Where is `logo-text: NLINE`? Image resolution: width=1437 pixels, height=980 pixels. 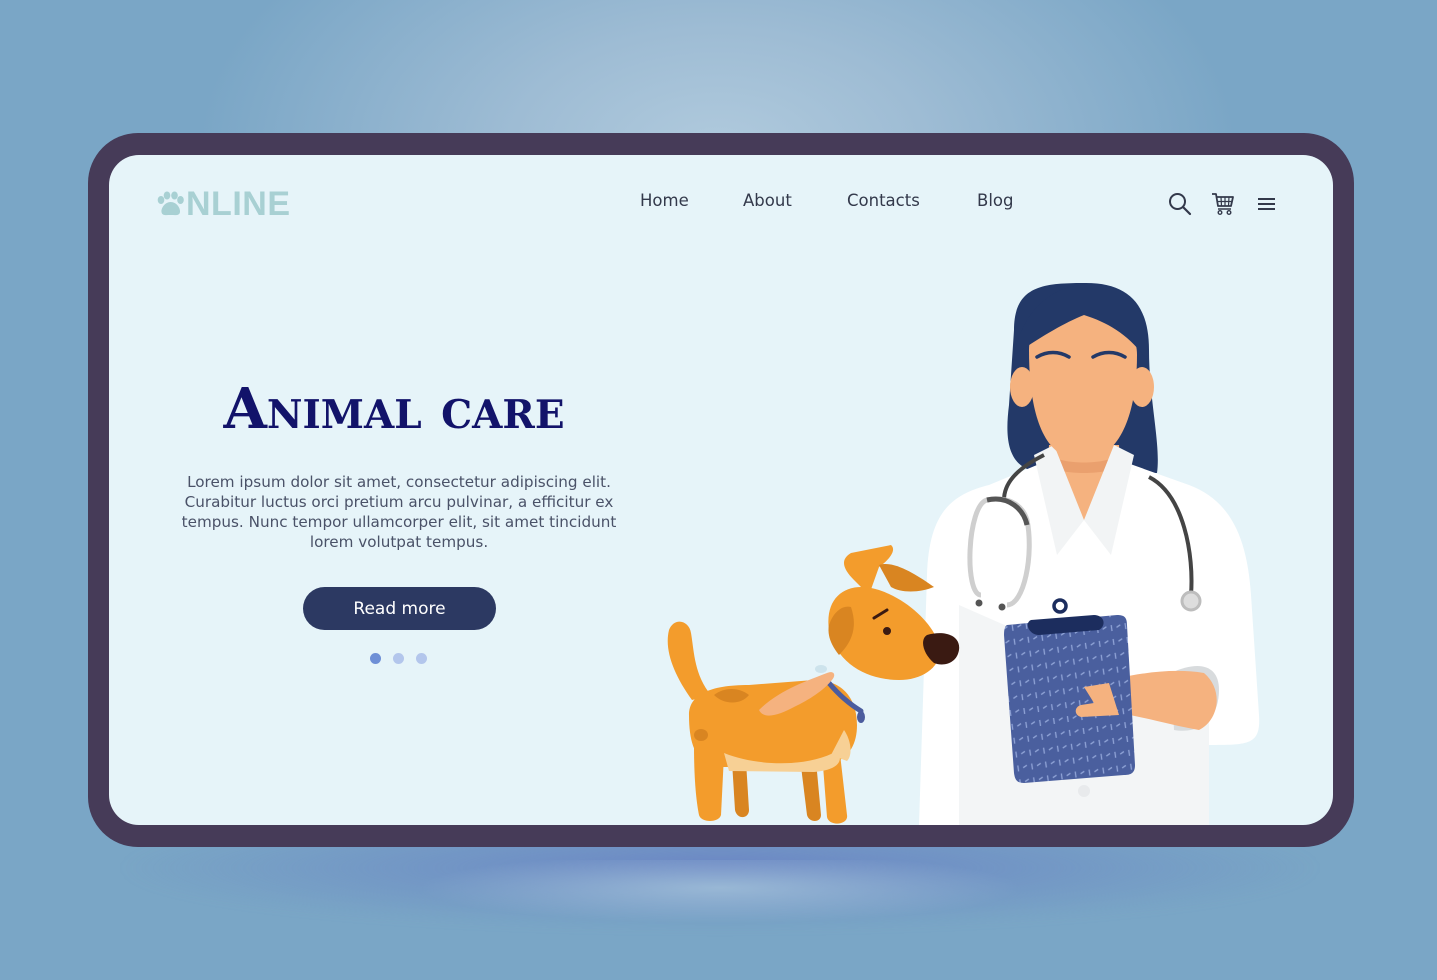
logo-text: NLINE is located at coordinates (238, 204).